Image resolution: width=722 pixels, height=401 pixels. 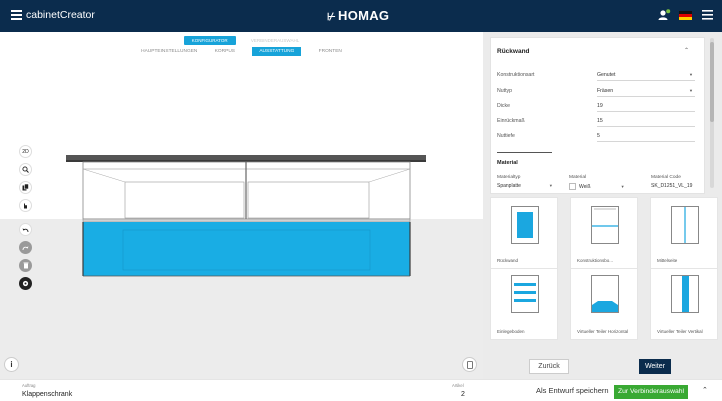 I want to click on card-title: Rückwand, so click(x=513, y=51).